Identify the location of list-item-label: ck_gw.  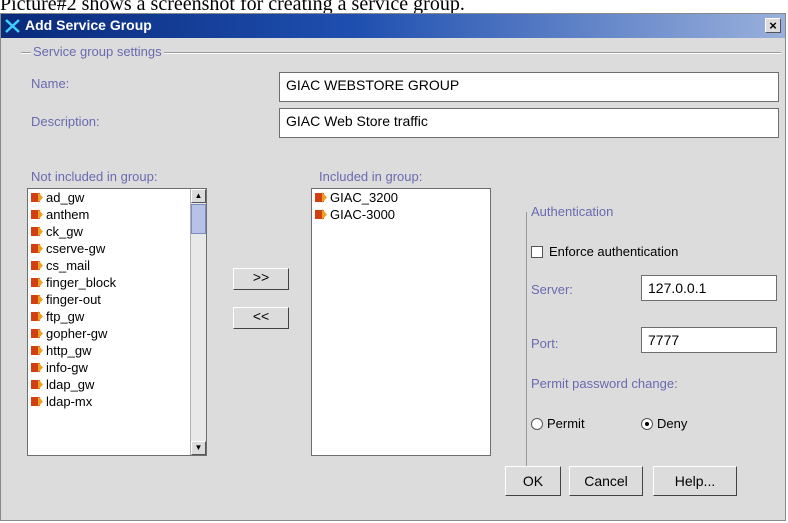
(64, 231).